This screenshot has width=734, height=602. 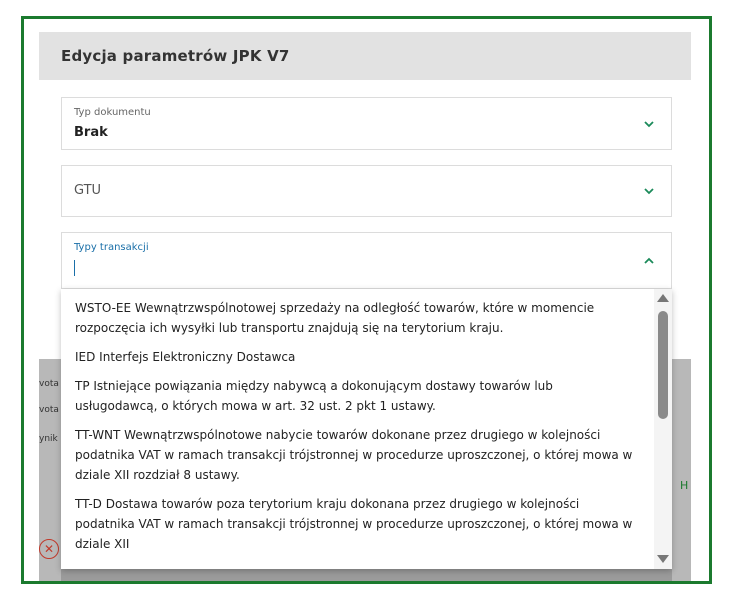 What do you see at coordinates (684, 485) in the screenshot?
I see `background-text: H` at bounding box center [684, 485].